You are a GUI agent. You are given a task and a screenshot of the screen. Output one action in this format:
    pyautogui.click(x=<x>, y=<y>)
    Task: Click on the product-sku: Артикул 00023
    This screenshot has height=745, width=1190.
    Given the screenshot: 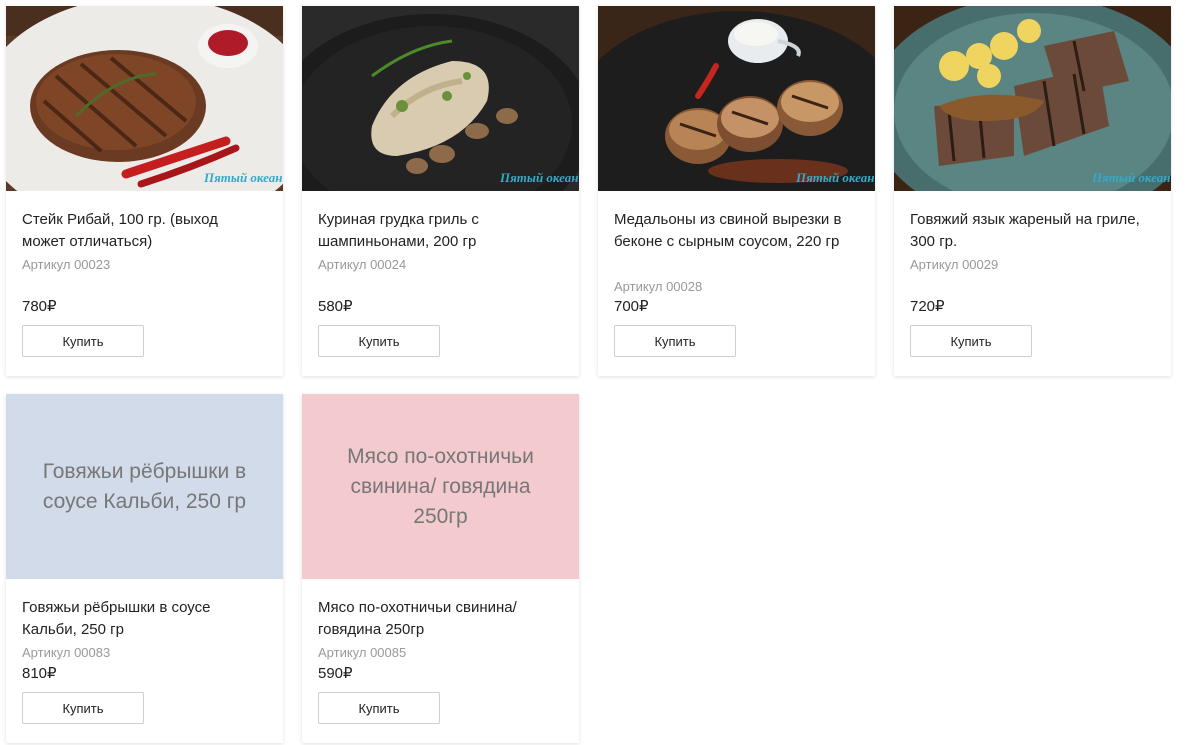 What is the action you would take?
    pyautogui.click(x=66, y=264)
    